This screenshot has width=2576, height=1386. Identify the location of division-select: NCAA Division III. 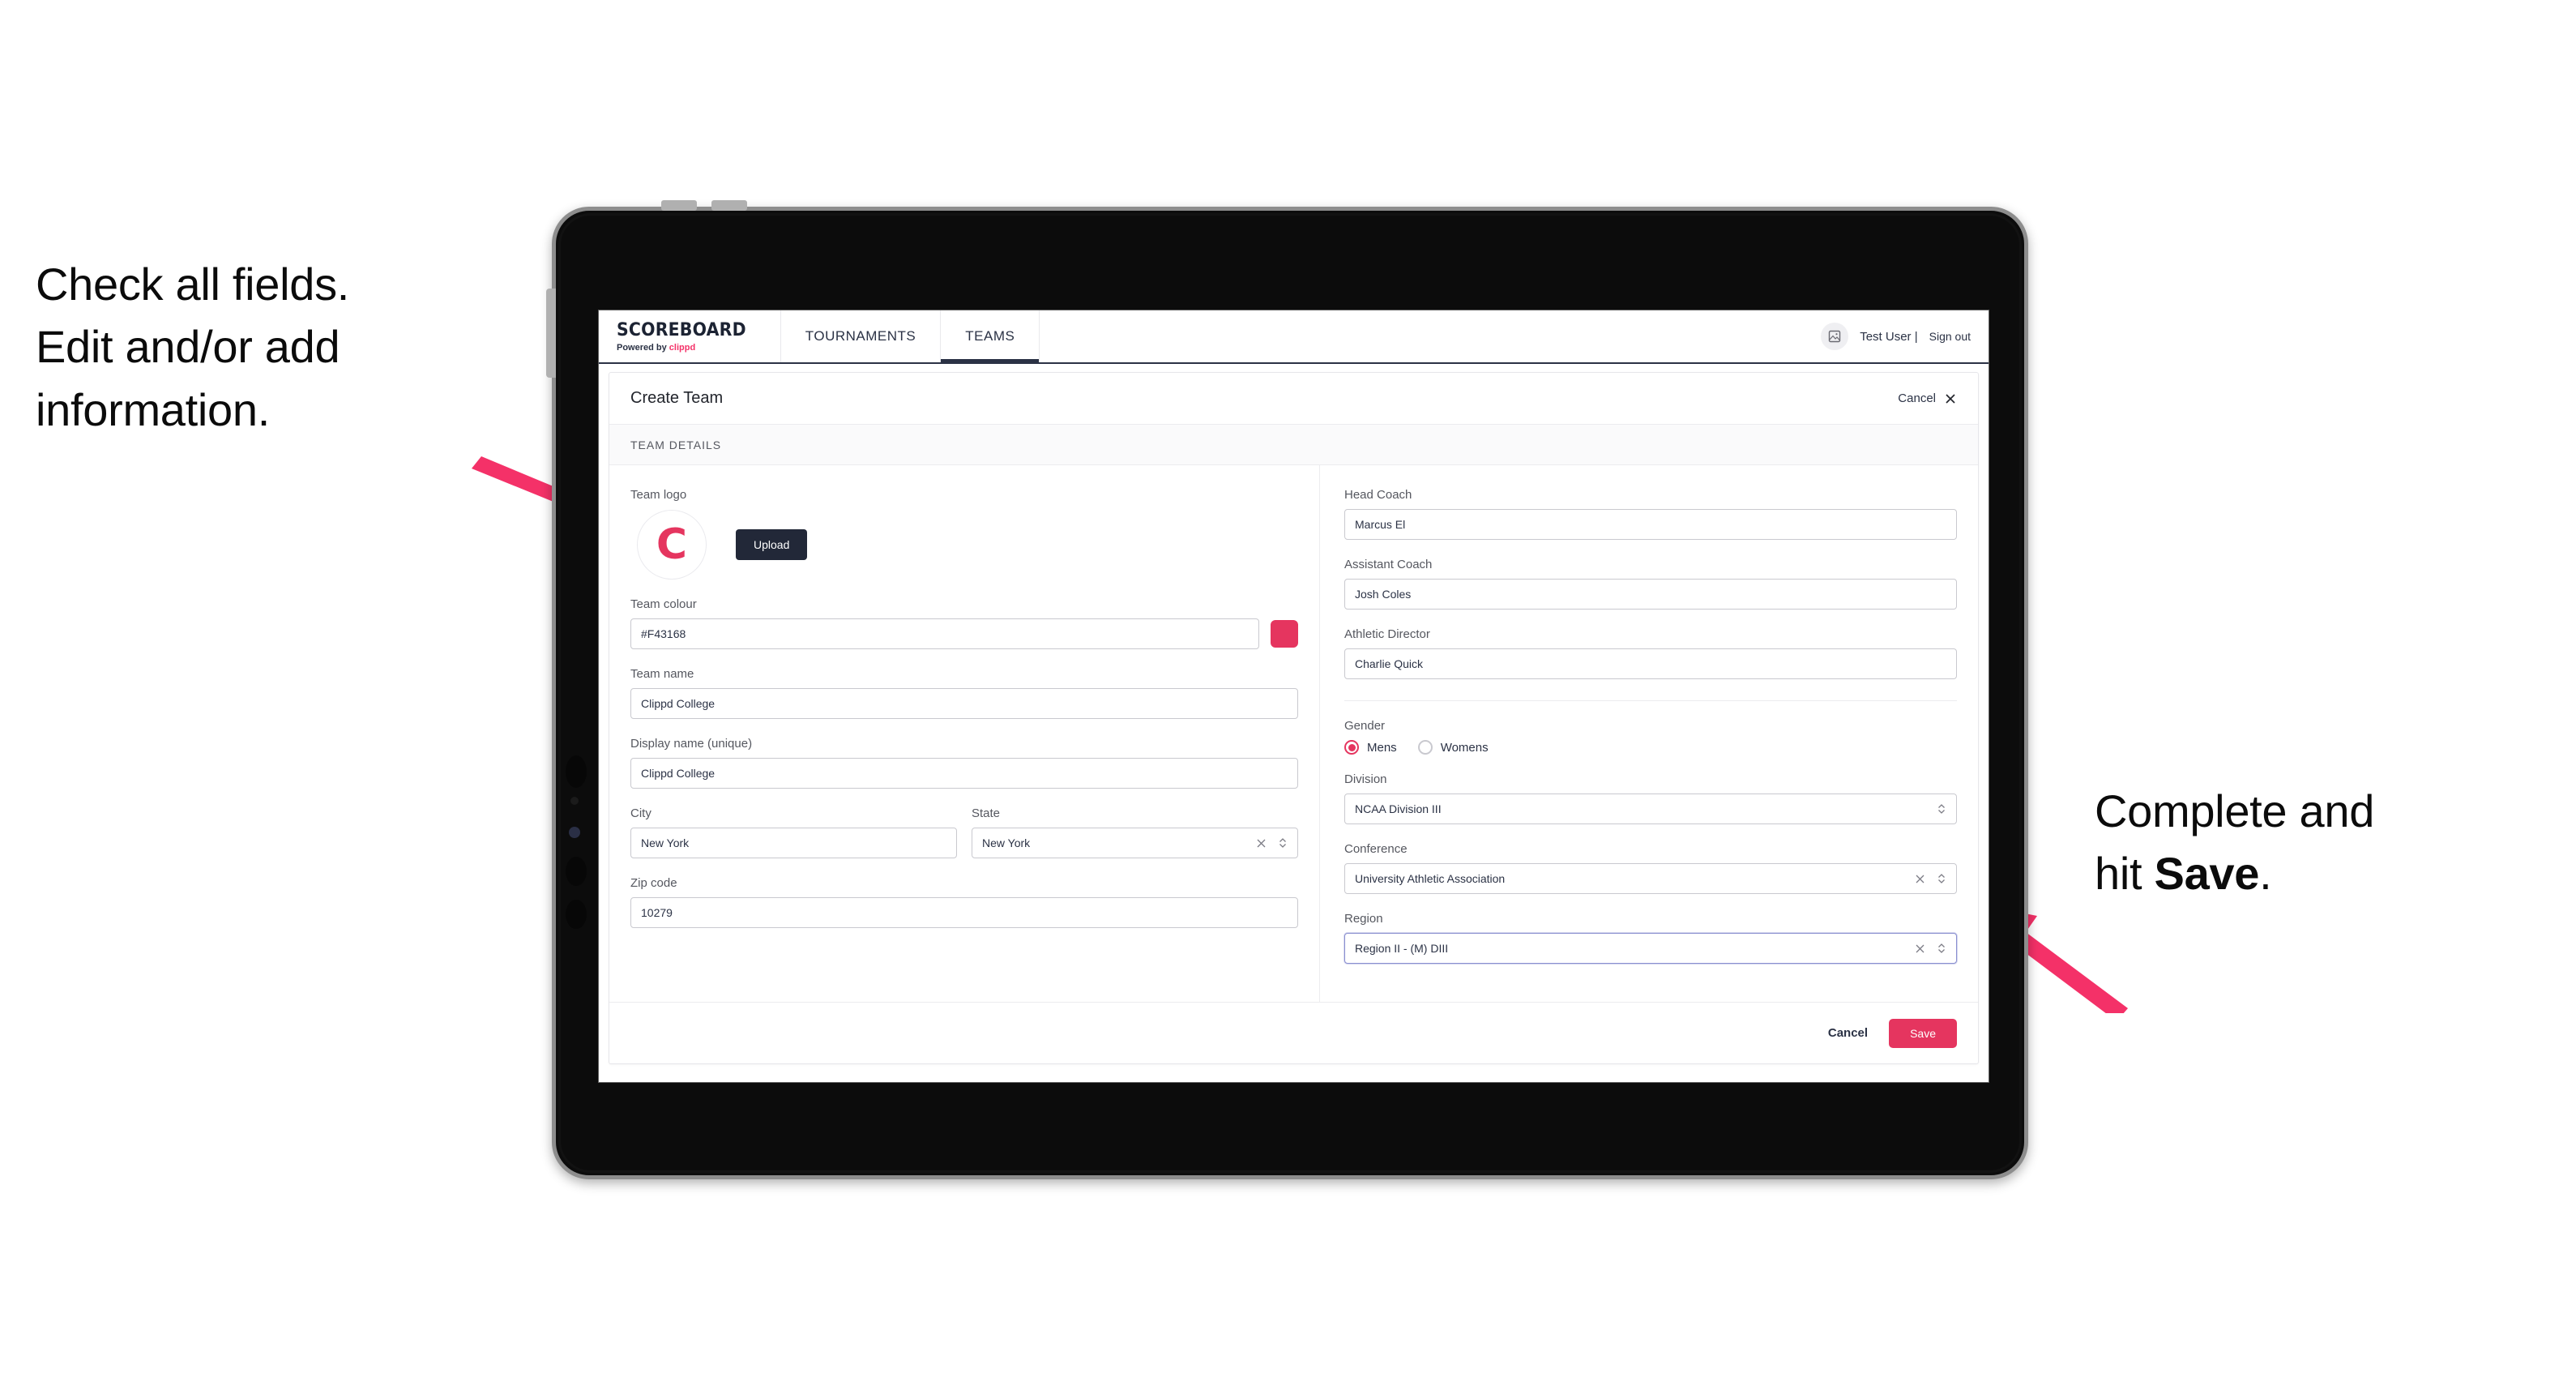
(1650, 809).